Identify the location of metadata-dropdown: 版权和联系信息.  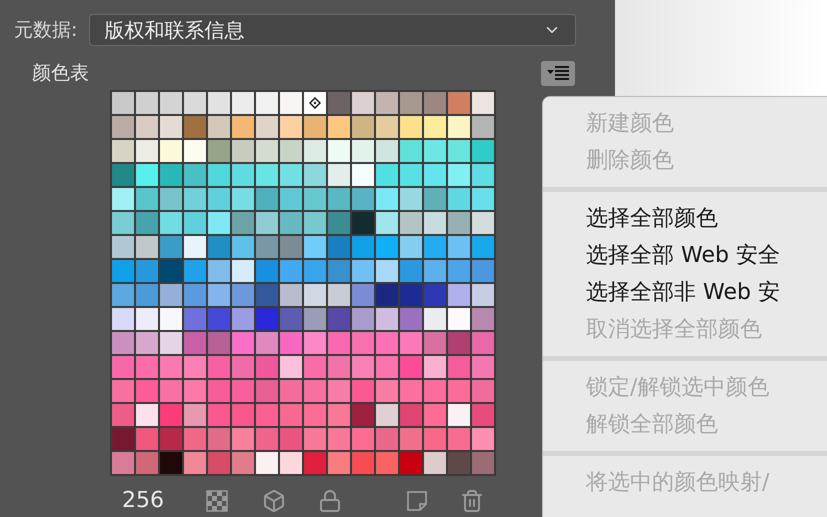
(332, 30).